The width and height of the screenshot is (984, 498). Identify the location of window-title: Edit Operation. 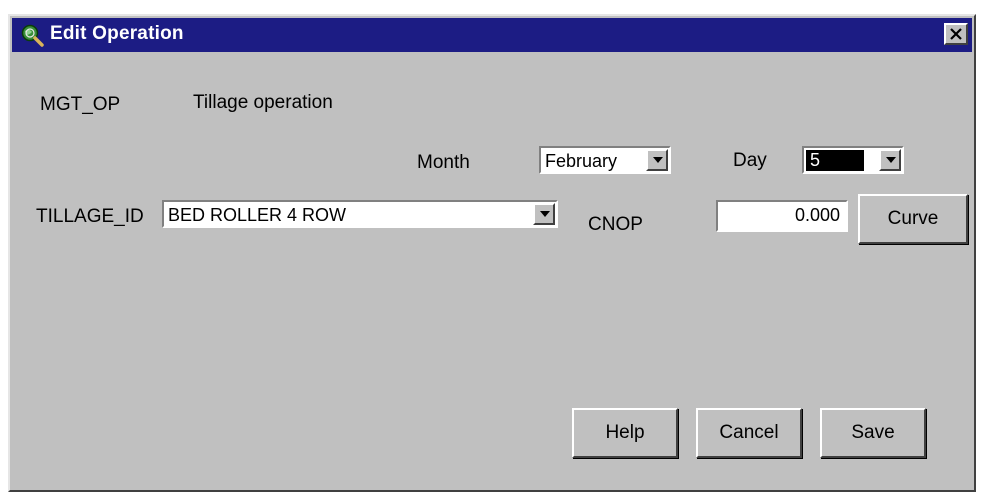
(117, 33).